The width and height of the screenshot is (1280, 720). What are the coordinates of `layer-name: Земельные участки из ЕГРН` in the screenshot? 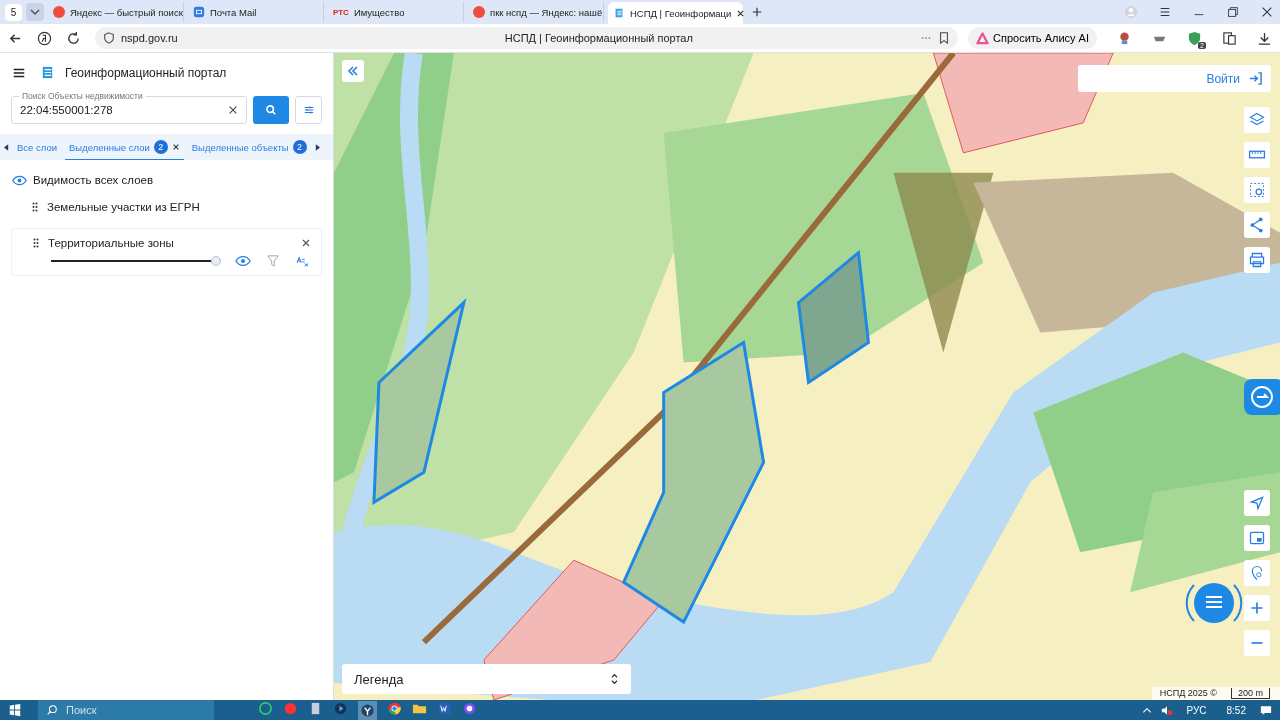 It's located at (123, 207).